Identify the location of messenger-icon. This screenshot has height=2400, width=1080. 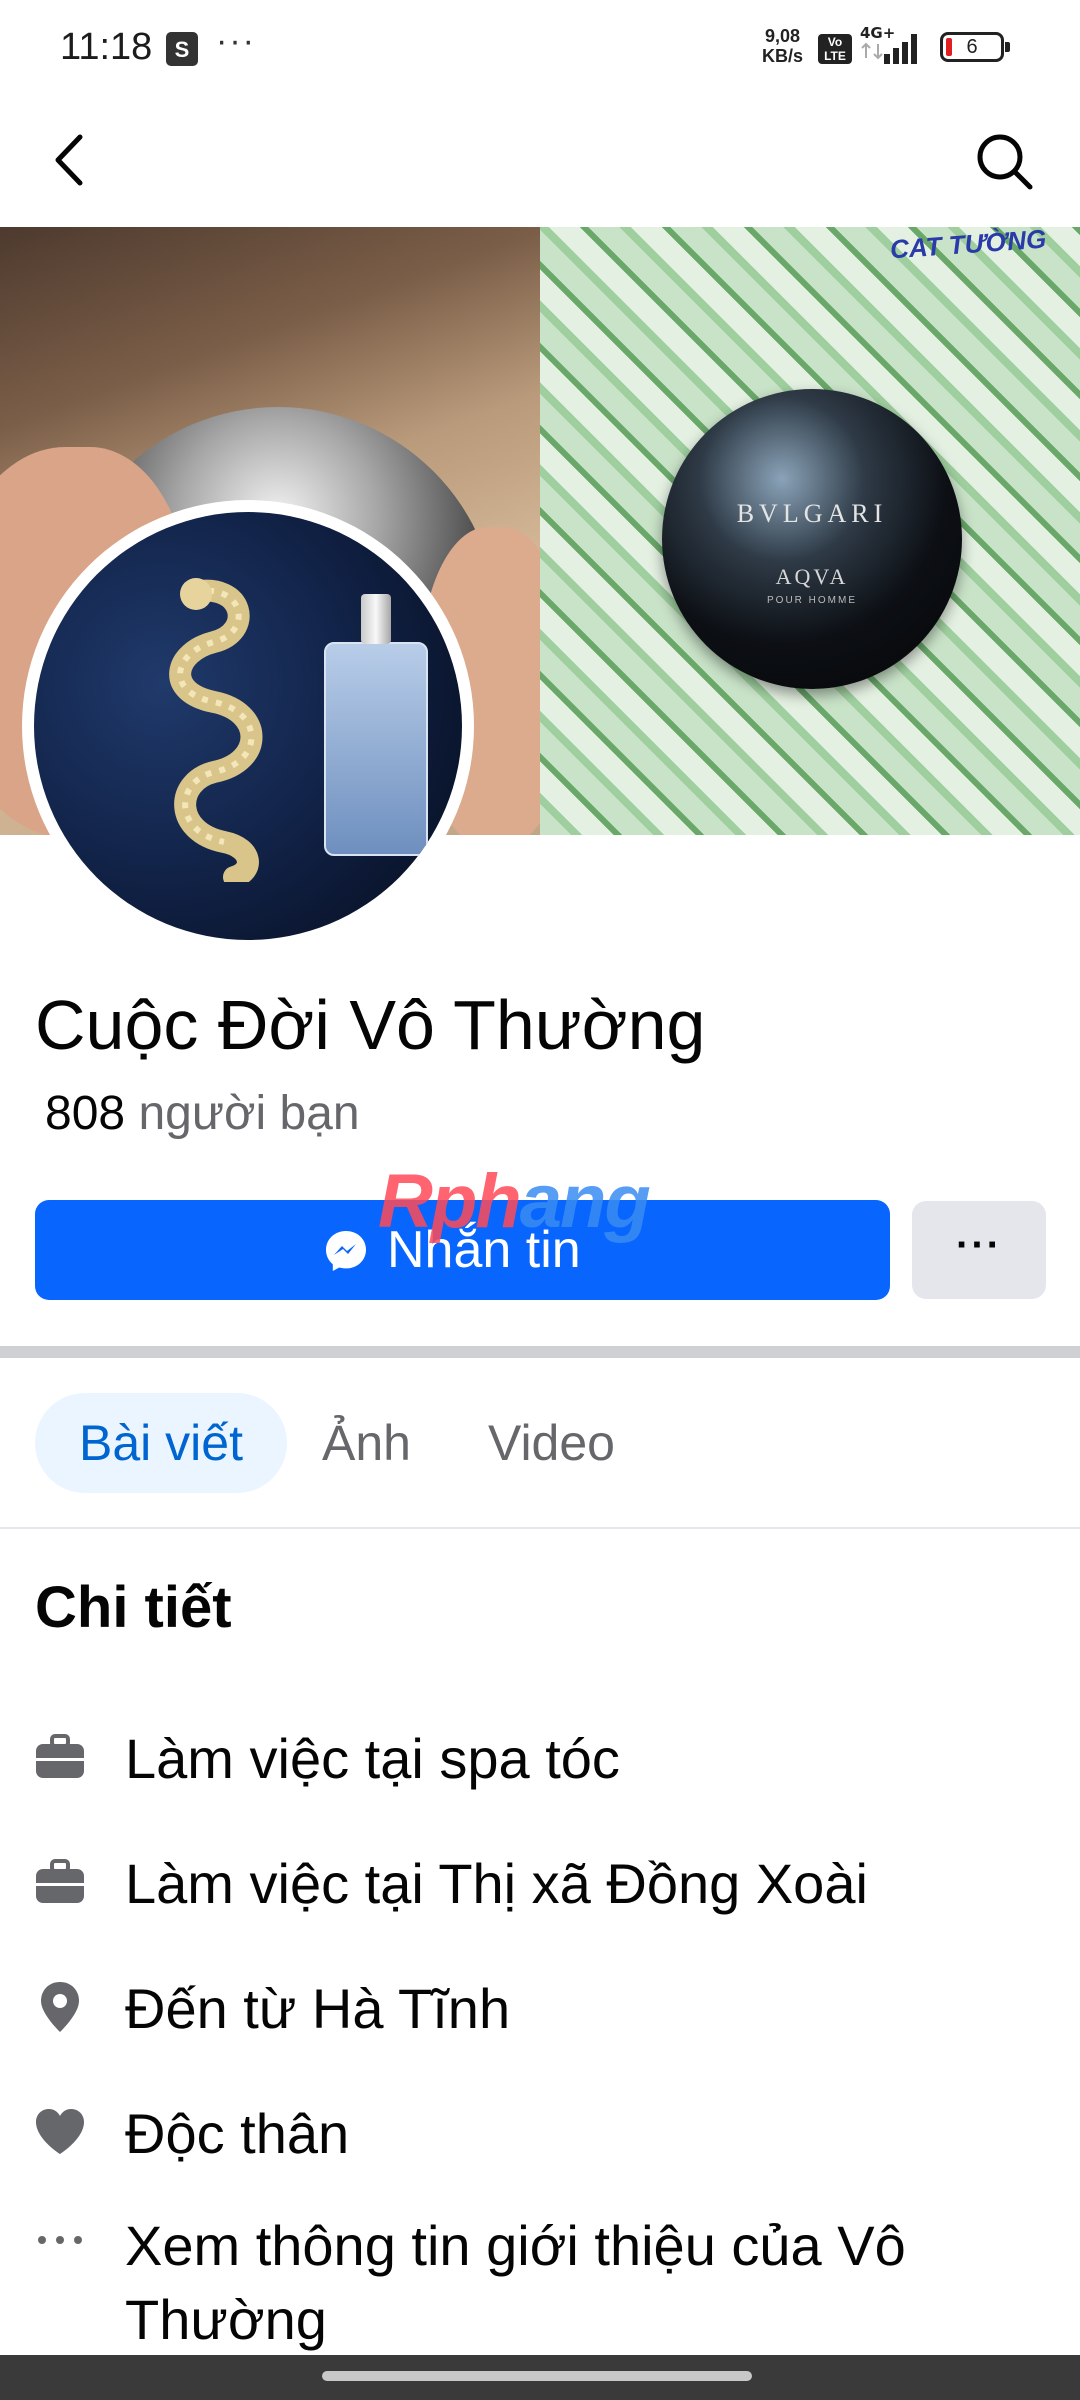
(346, 1251).